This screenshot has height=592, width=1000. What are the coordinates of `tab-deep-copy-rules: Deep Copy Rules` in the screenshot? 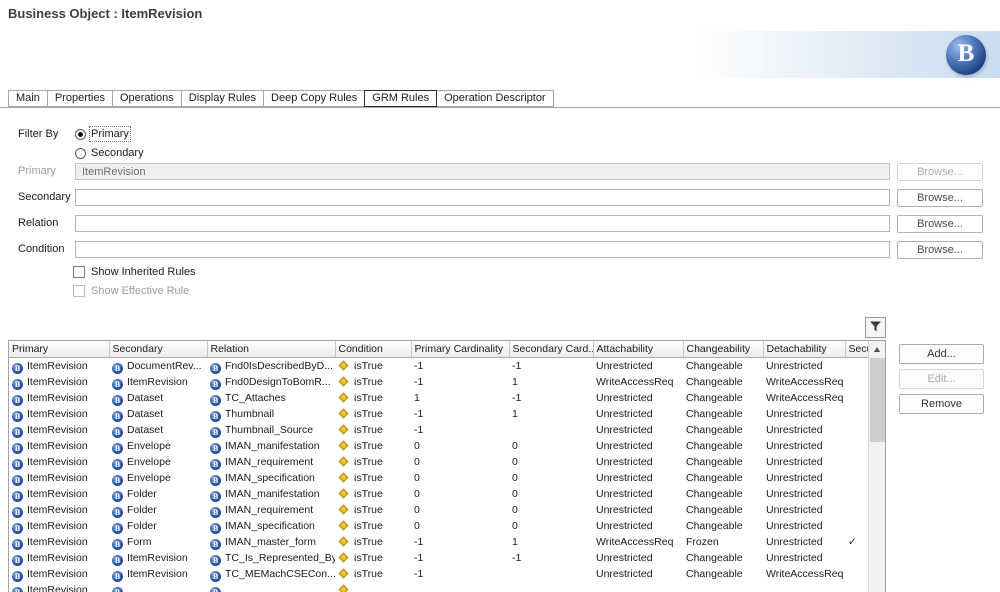 It's located at (314, 98).